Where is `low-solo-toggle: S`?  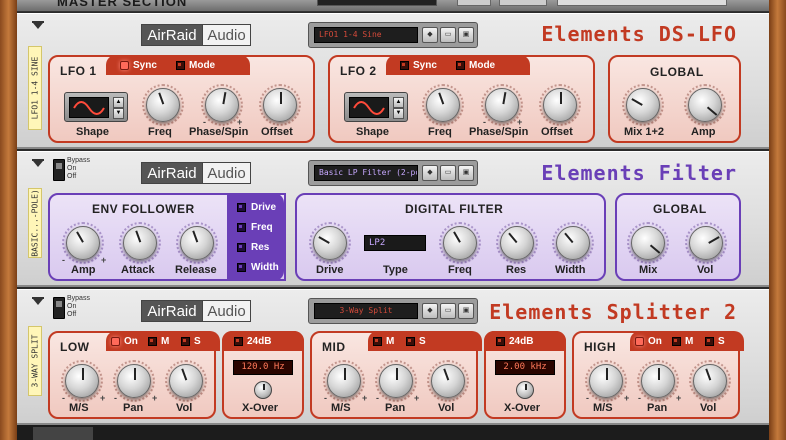
low-solo-toggle: S is located at coordinates (191, 341).